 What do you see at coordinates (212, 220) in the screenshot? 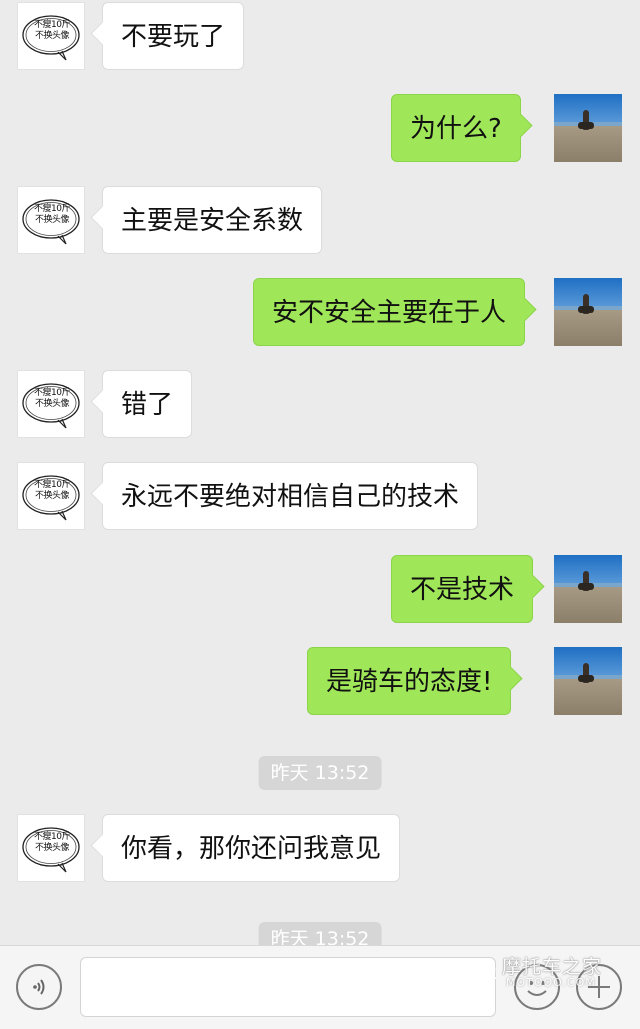
I see `received-message: 主要是安全系数` at bounding box center [212, 220].